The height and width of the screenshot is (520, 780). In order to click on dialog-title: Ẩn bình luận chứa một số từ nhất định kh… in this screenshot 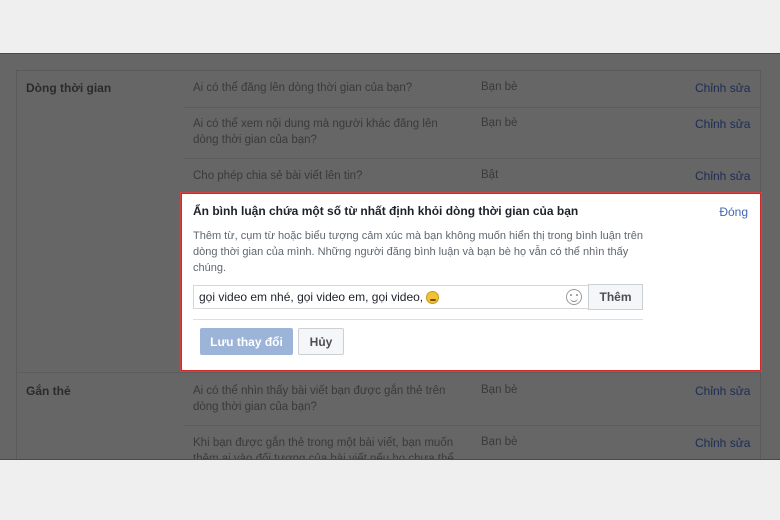, I will do `click(386, 211)`.